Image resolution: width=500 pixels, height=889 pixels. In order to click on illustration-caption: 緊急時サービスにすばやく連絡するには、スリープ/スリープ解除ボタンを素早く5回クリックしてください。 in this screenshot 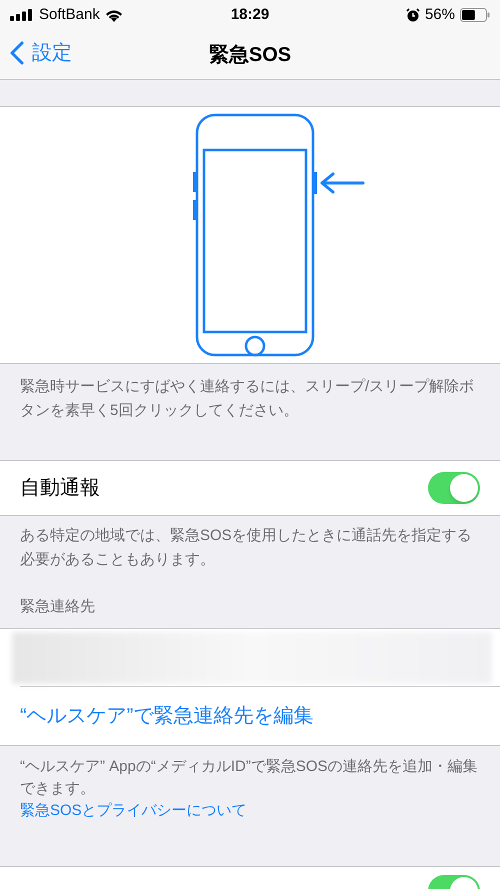, I will do `click(247, 399)`.